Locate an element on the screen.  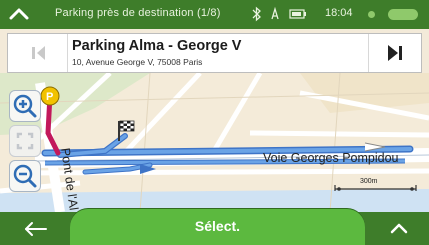
next-icon is located at coordinates (395, 53).